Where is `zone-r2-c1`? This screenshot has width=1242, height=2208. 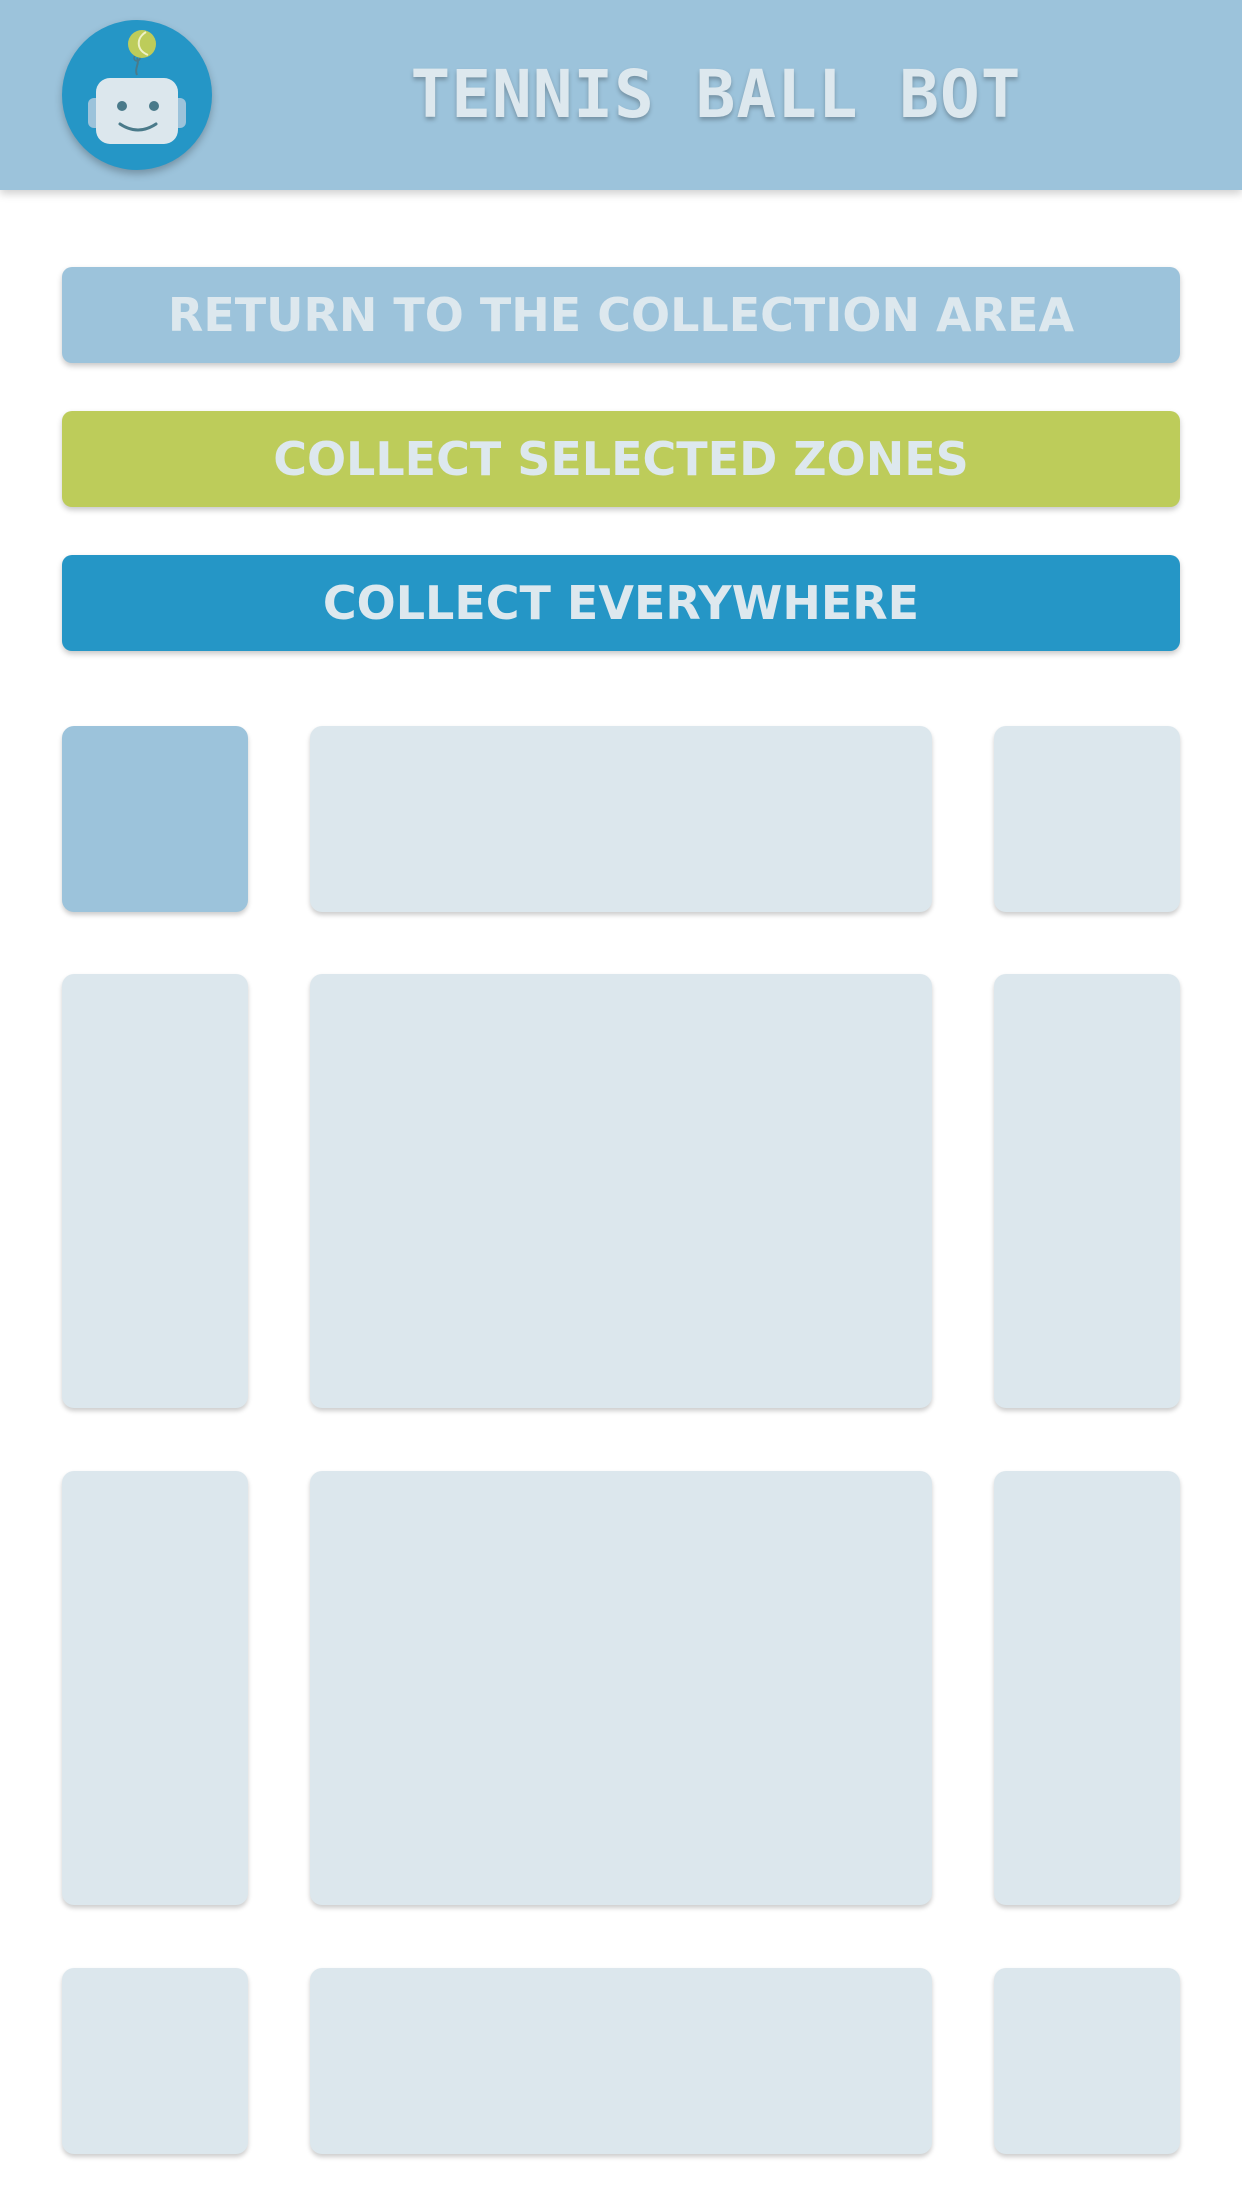
zone-r2-c1 is located at coordinates (155, 1191).